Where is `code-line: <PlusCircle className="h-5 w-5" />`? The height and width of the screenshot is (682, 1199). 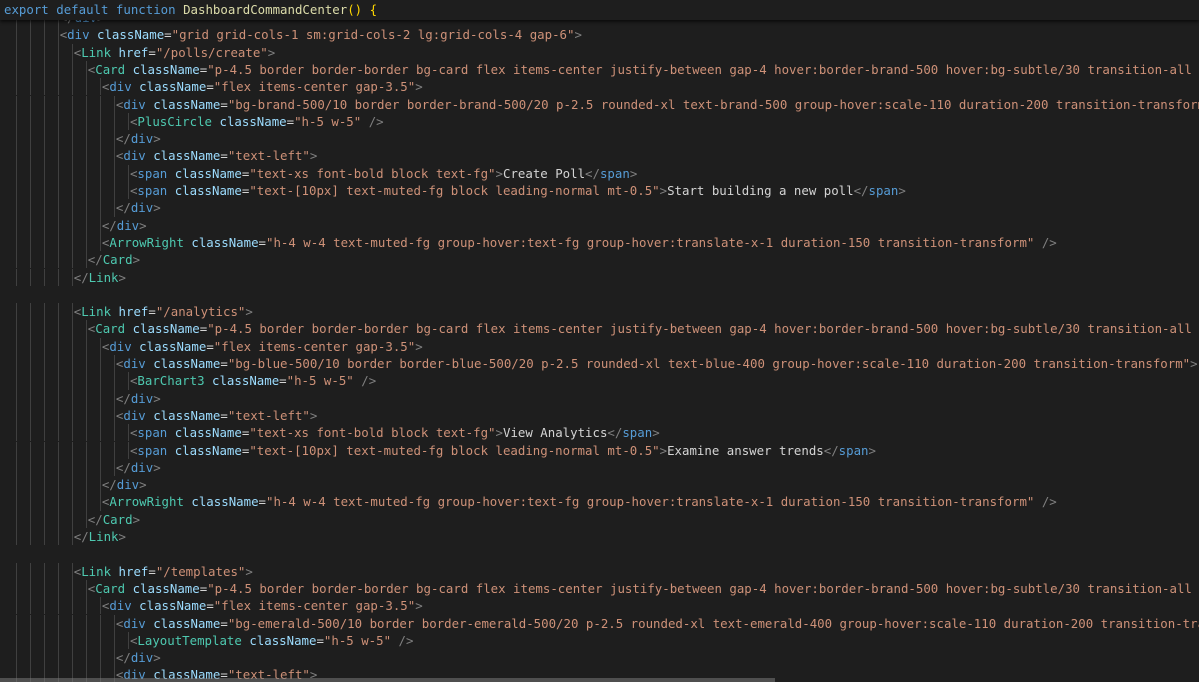 code-line: <PlusCircle className="h-5 w-5" /> is located at coordinates (599, 121).